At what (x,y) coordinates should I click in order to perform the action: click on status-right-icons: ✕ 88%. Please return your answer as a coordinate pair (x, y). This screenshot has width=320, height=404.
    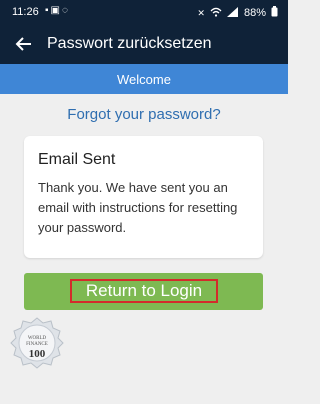
    Looking at the image, I should click on (237, 13).